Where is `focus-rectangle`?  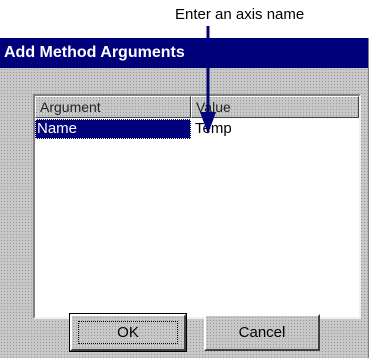 focus-rectangle is located at coordinates (128, 332).